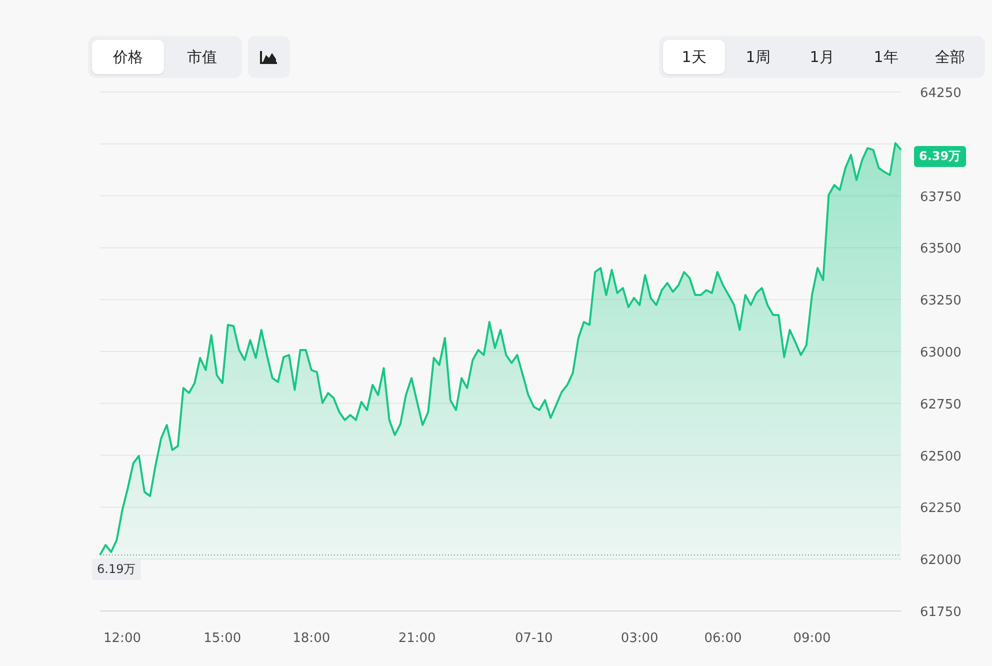 The width and height of the screenshot is (992, 666). Describe the element at coordinates (311, 638) in the screenshot. I see `x-axis-label: 18:00` at that location.